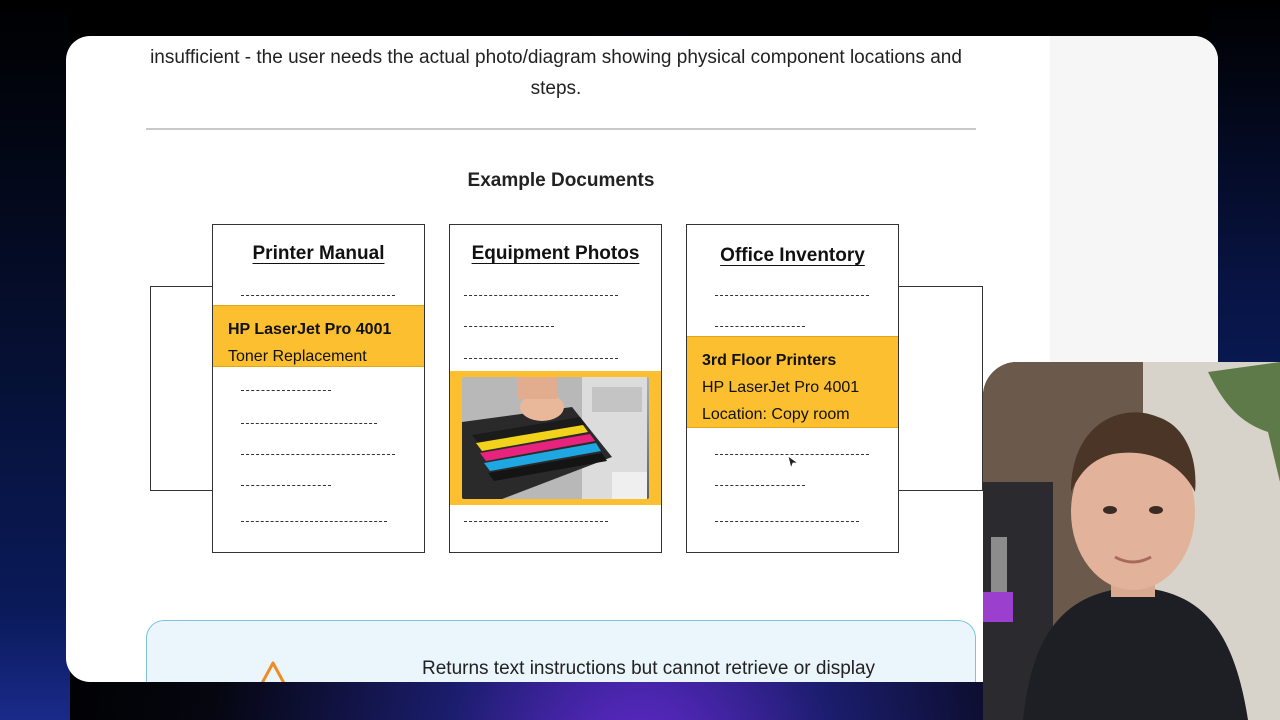  I want to click on highlight-line: HP LaserJet Pro 4001, so click(781, 387).